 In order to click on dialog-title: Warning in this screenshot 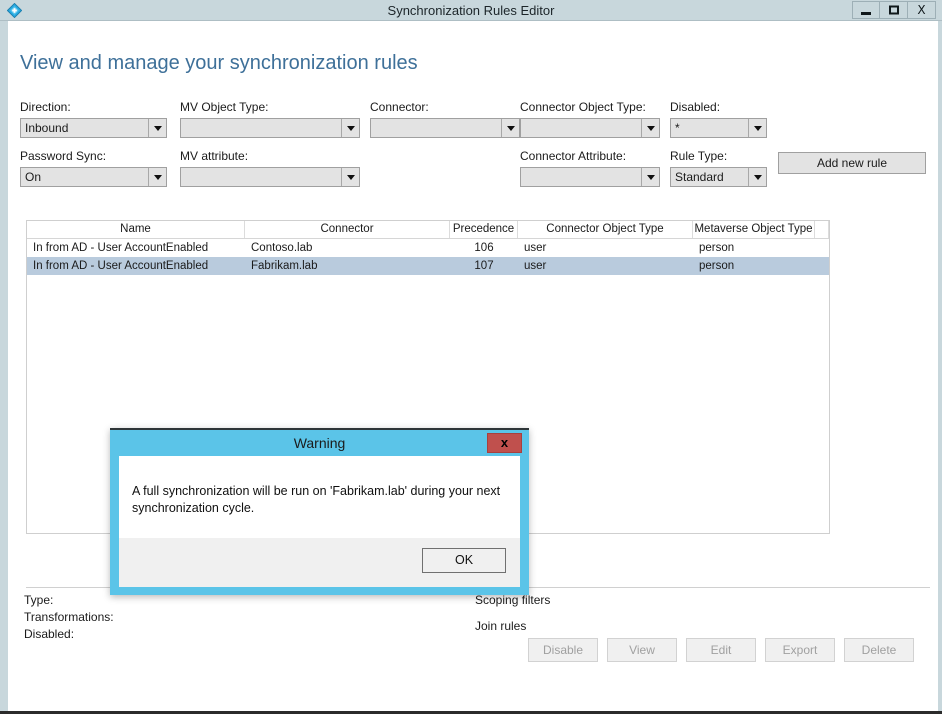, I will do `click(319, 443)`.